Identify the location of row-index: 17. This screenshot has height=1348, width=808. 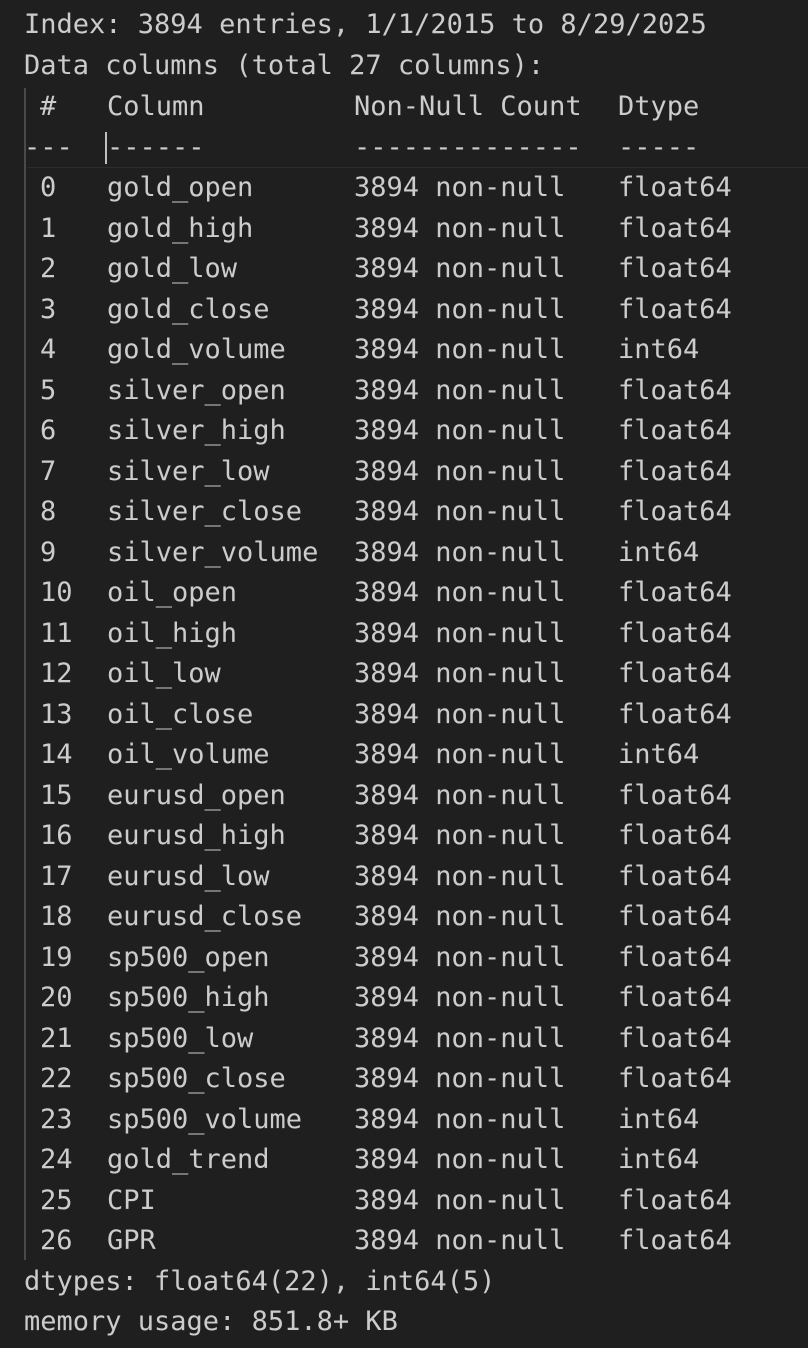
(56, 876).